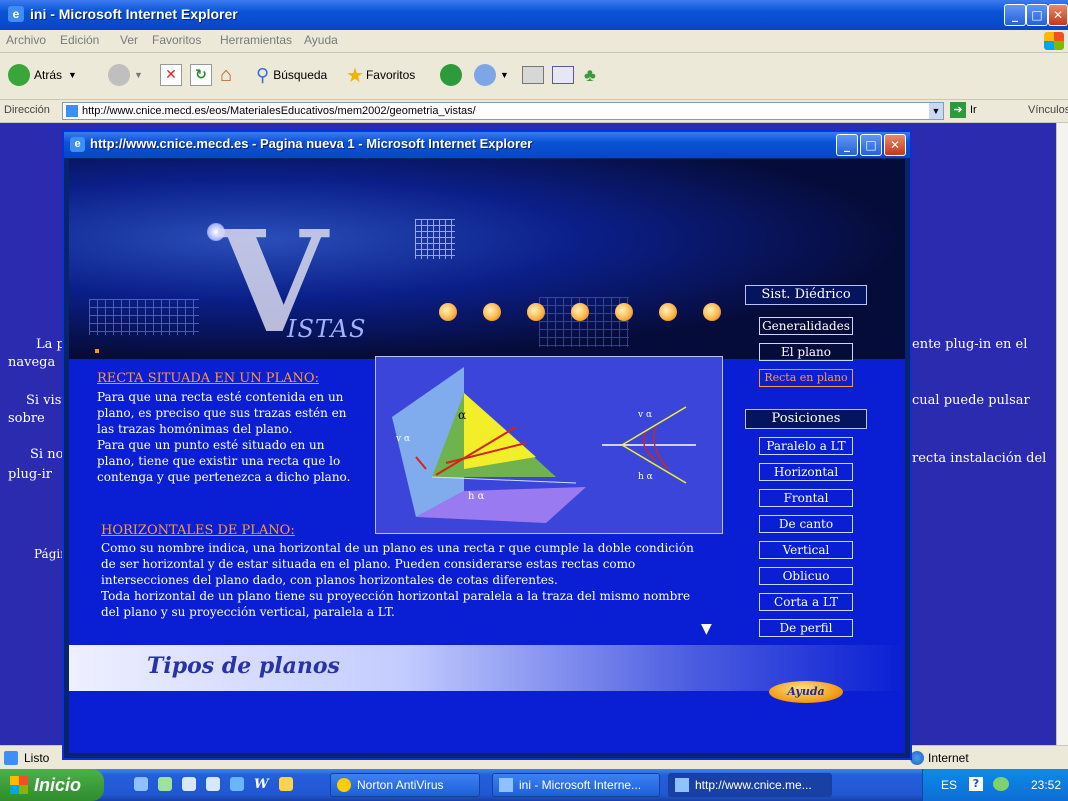  Describe the element at coordinates (806, 498) in the screenshot. I see `nav-frontal: Frontal` at that location.